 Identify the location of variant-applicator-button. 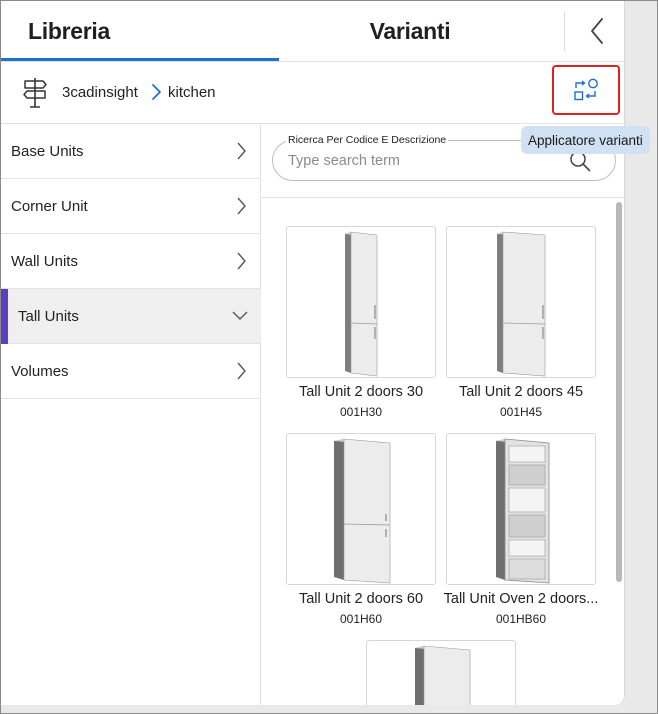
(586, 90).